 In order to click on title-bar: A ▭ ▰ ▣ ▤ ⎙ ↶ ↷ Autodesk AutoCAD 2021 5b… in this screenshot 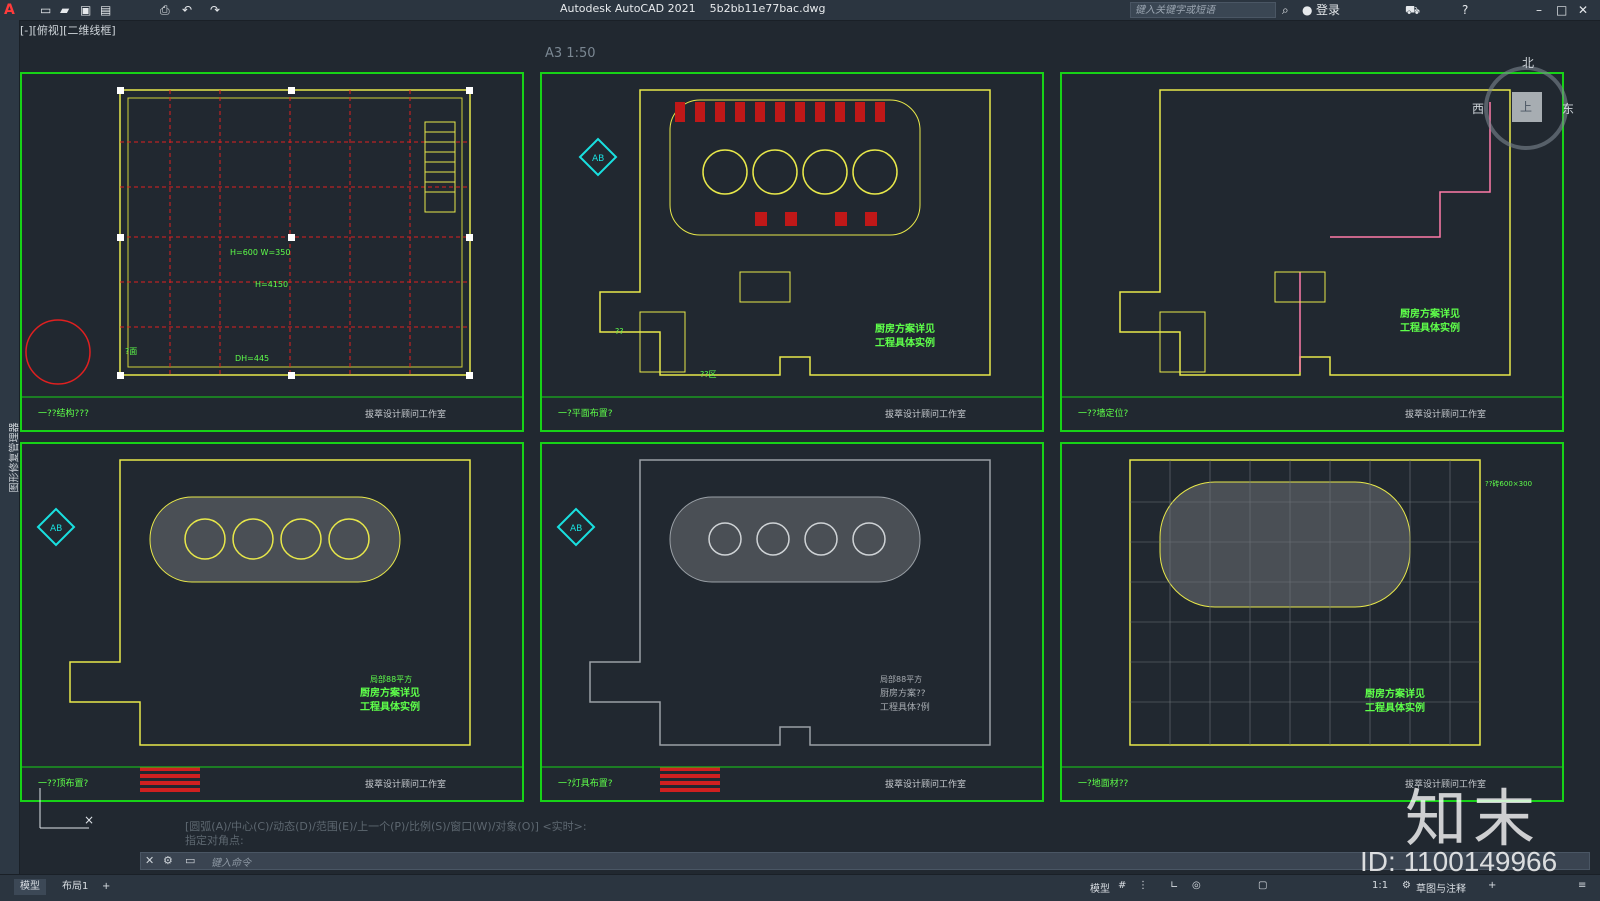, I will do `click(800, 10)`.